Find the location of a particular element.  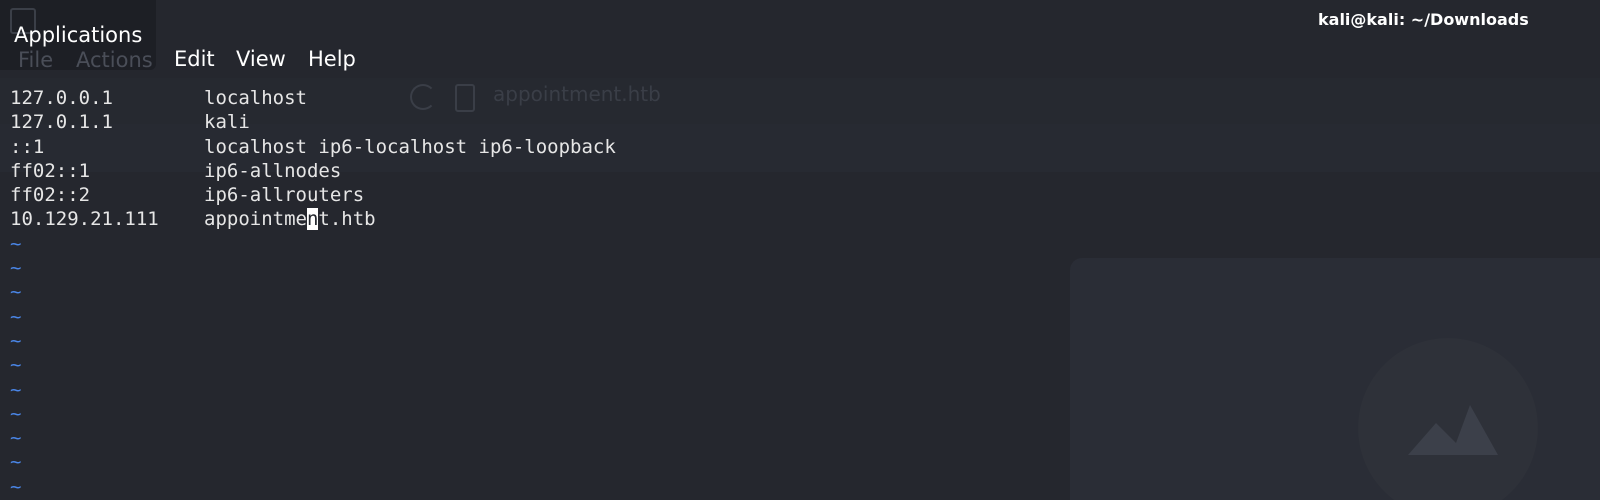

hostnames: ip6-allrouters is located at coordinates (284, 195).